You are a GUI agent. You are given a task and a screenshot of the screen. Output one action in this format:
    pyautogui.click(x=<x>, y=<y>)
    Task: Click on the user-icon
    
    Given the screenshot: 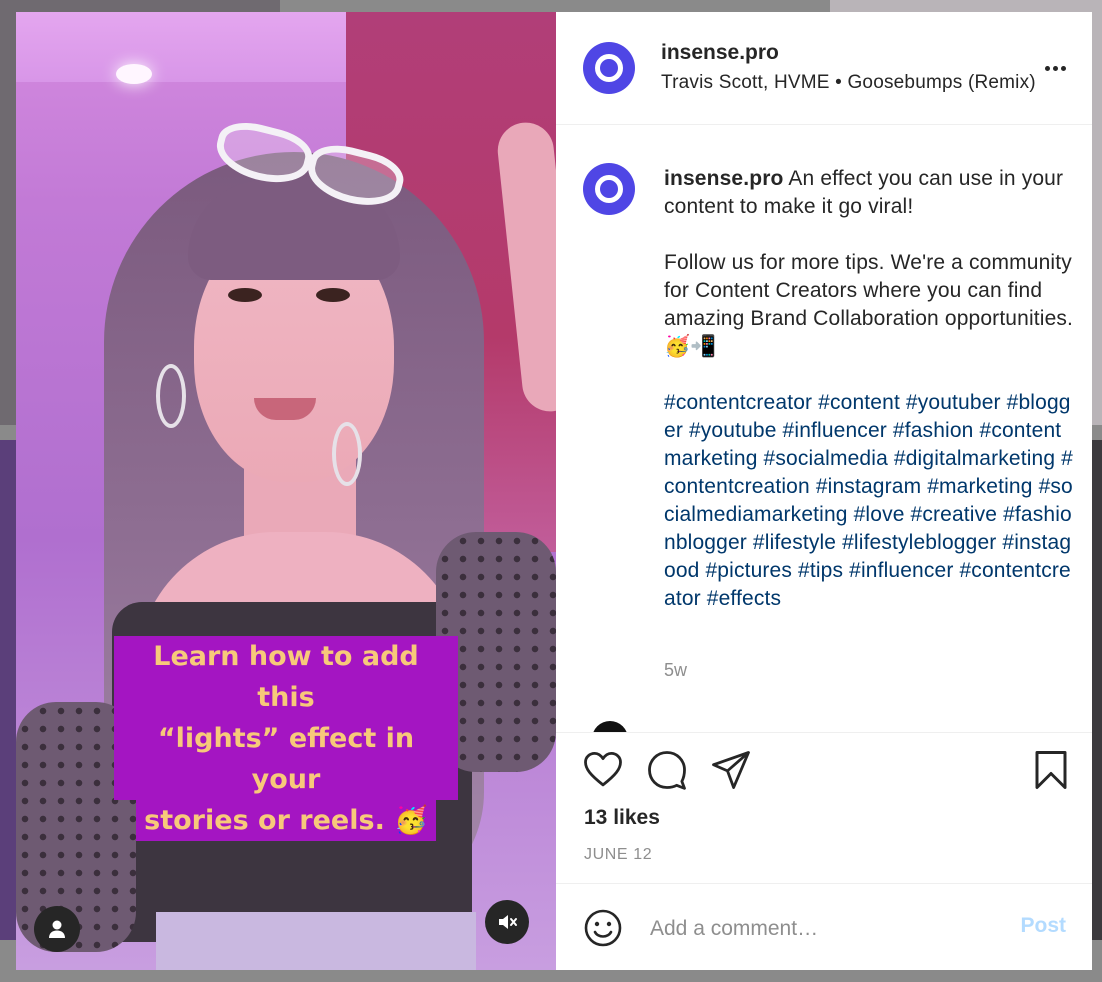 What is the action you would take?
    pyautogui.click(x=57, y=929)
    